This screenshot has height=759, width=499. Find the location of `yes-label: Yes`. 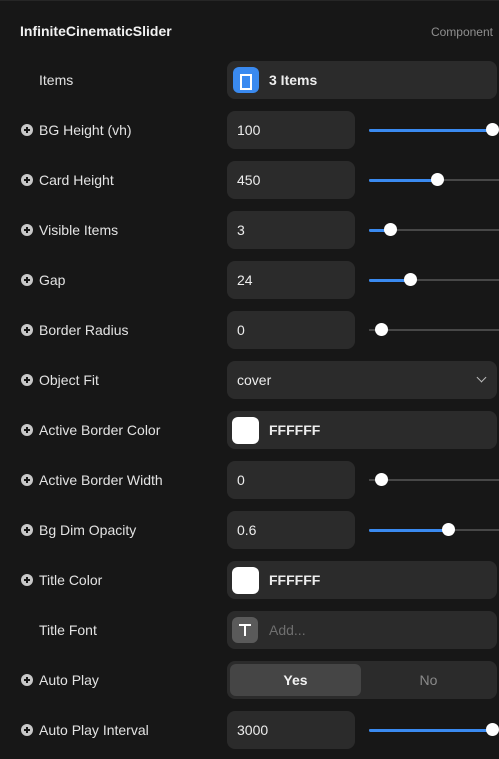

yes-label: Yes is located at coordinates (295, 680).